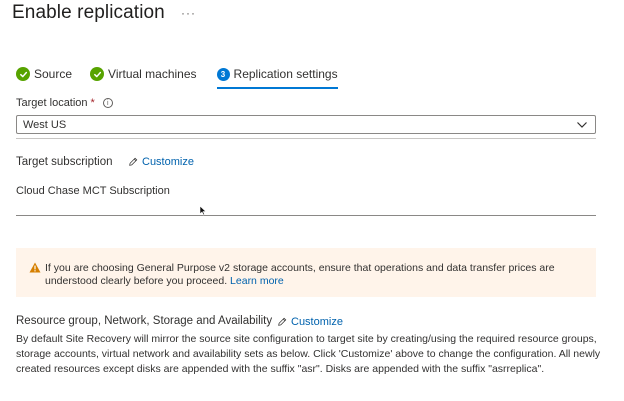  I want to click on learn-more-link: Learn more, so click(257, 281).